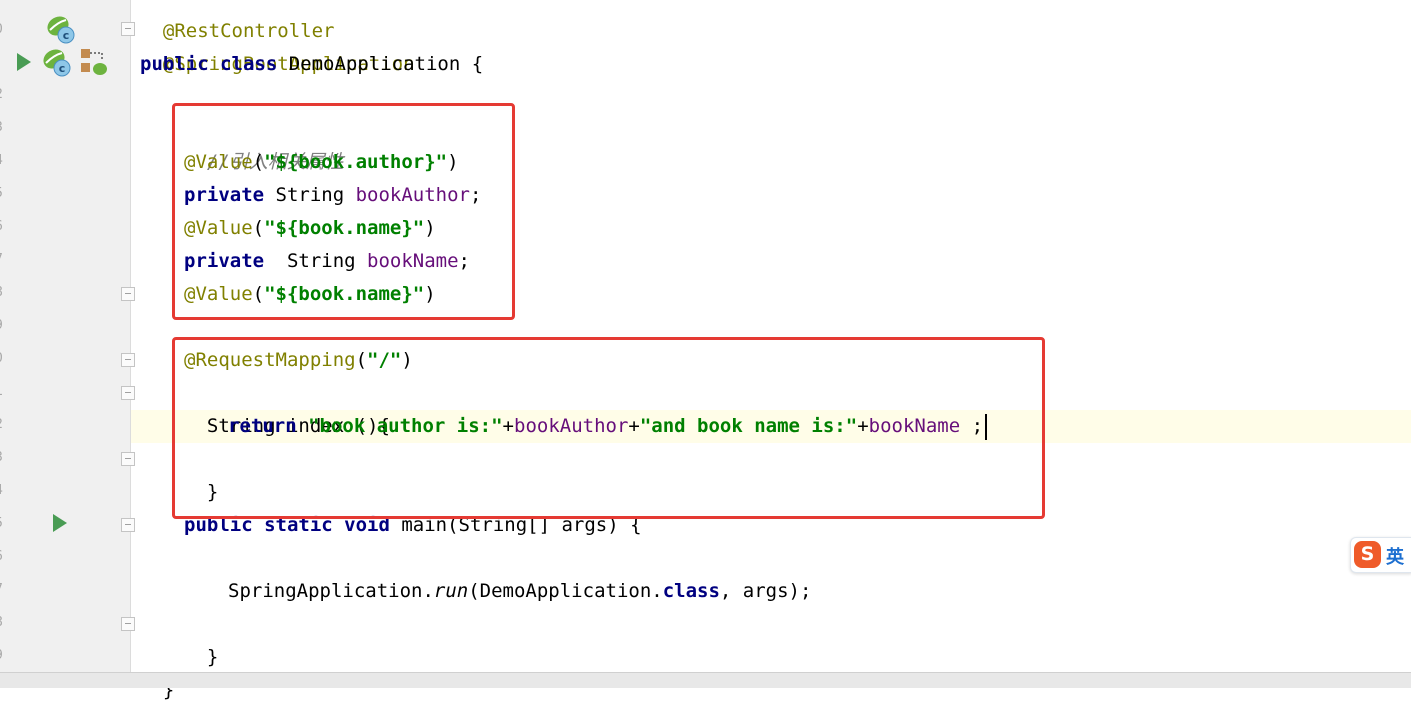 The height and width of the screenshot is (707, 1411). Describe the element at coordinates (94, 62) in the screenshot. I see `navigate-config-icon` at that location.